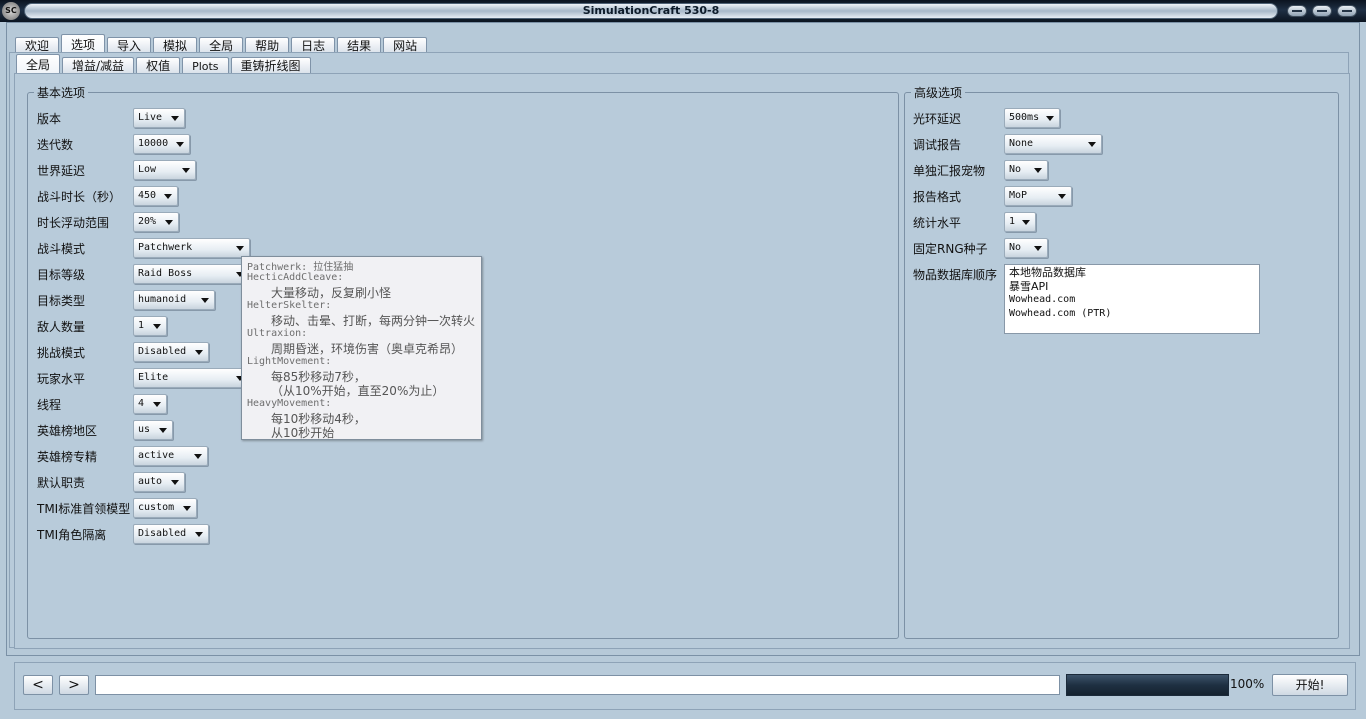 This screenshot has width=1366, height=719. What do you see at coordinates (61, 93) in the screenshot?
I see `basic-options-title: 基本选项` at bounding box center [61, 93].